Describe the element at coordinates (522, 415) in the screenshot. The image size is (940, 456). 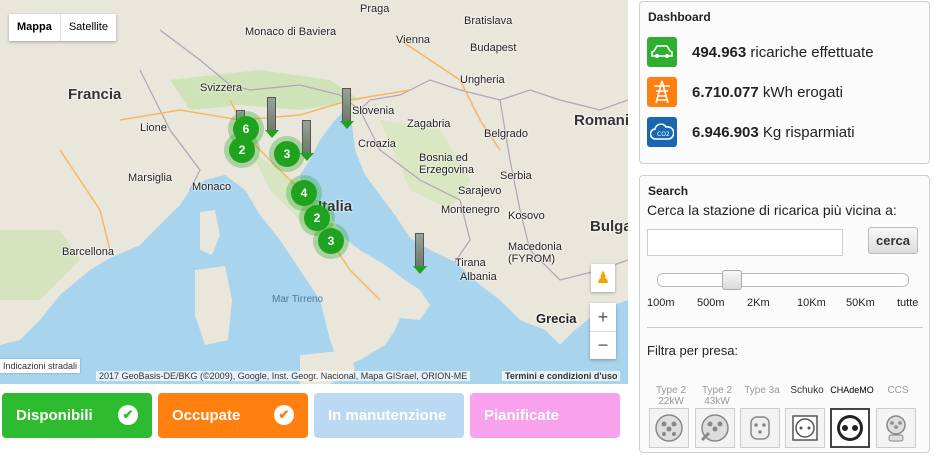
I see `filter-planned-label: Pianificate` at that location.